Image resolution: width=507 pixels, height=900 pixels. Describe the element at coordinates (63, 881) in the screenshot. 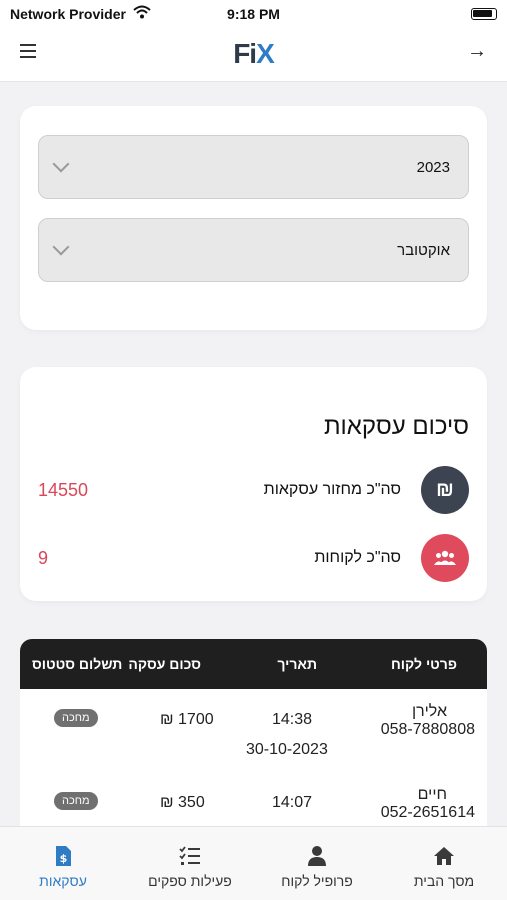

I see `tab-deals-label: עסקאות` at that location.